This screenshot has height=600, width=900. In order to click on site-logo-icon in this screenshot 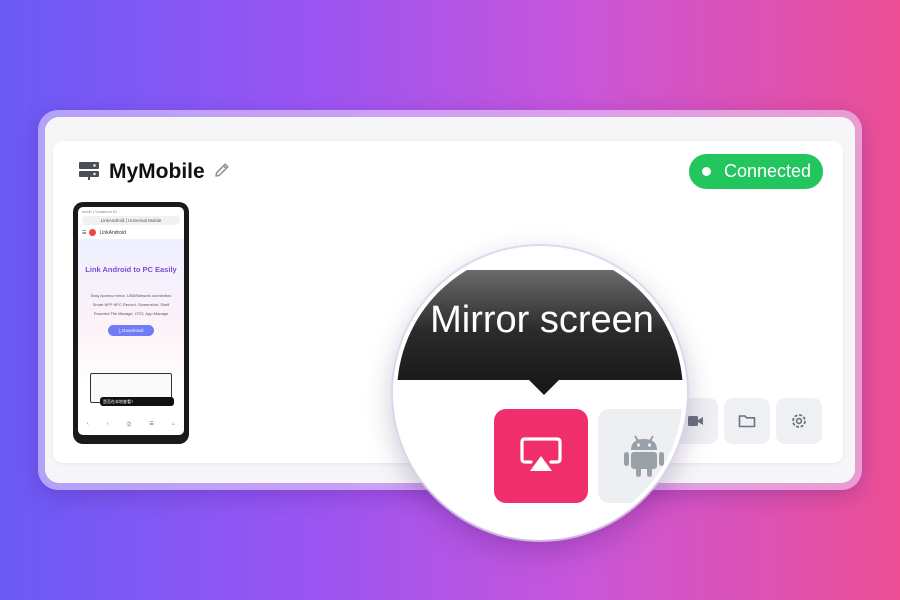, I will do `click(93, 232)`.